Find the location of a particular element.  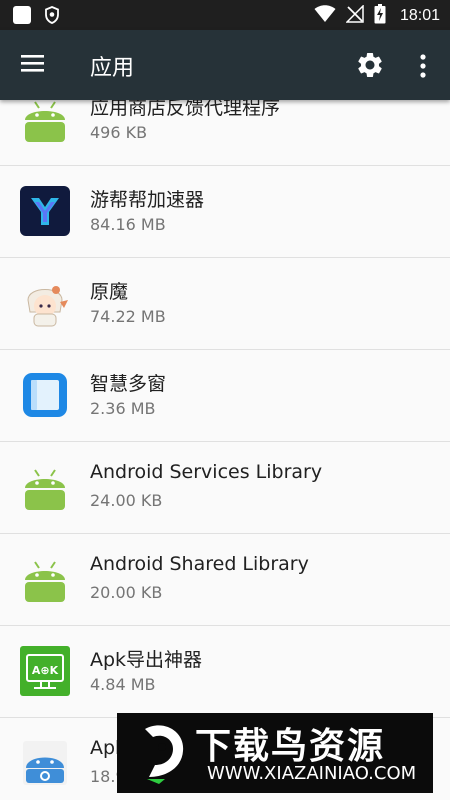

app-list-item: A⊕K Apk导出神器 4.84 MB is located at coordinates (225, 672).